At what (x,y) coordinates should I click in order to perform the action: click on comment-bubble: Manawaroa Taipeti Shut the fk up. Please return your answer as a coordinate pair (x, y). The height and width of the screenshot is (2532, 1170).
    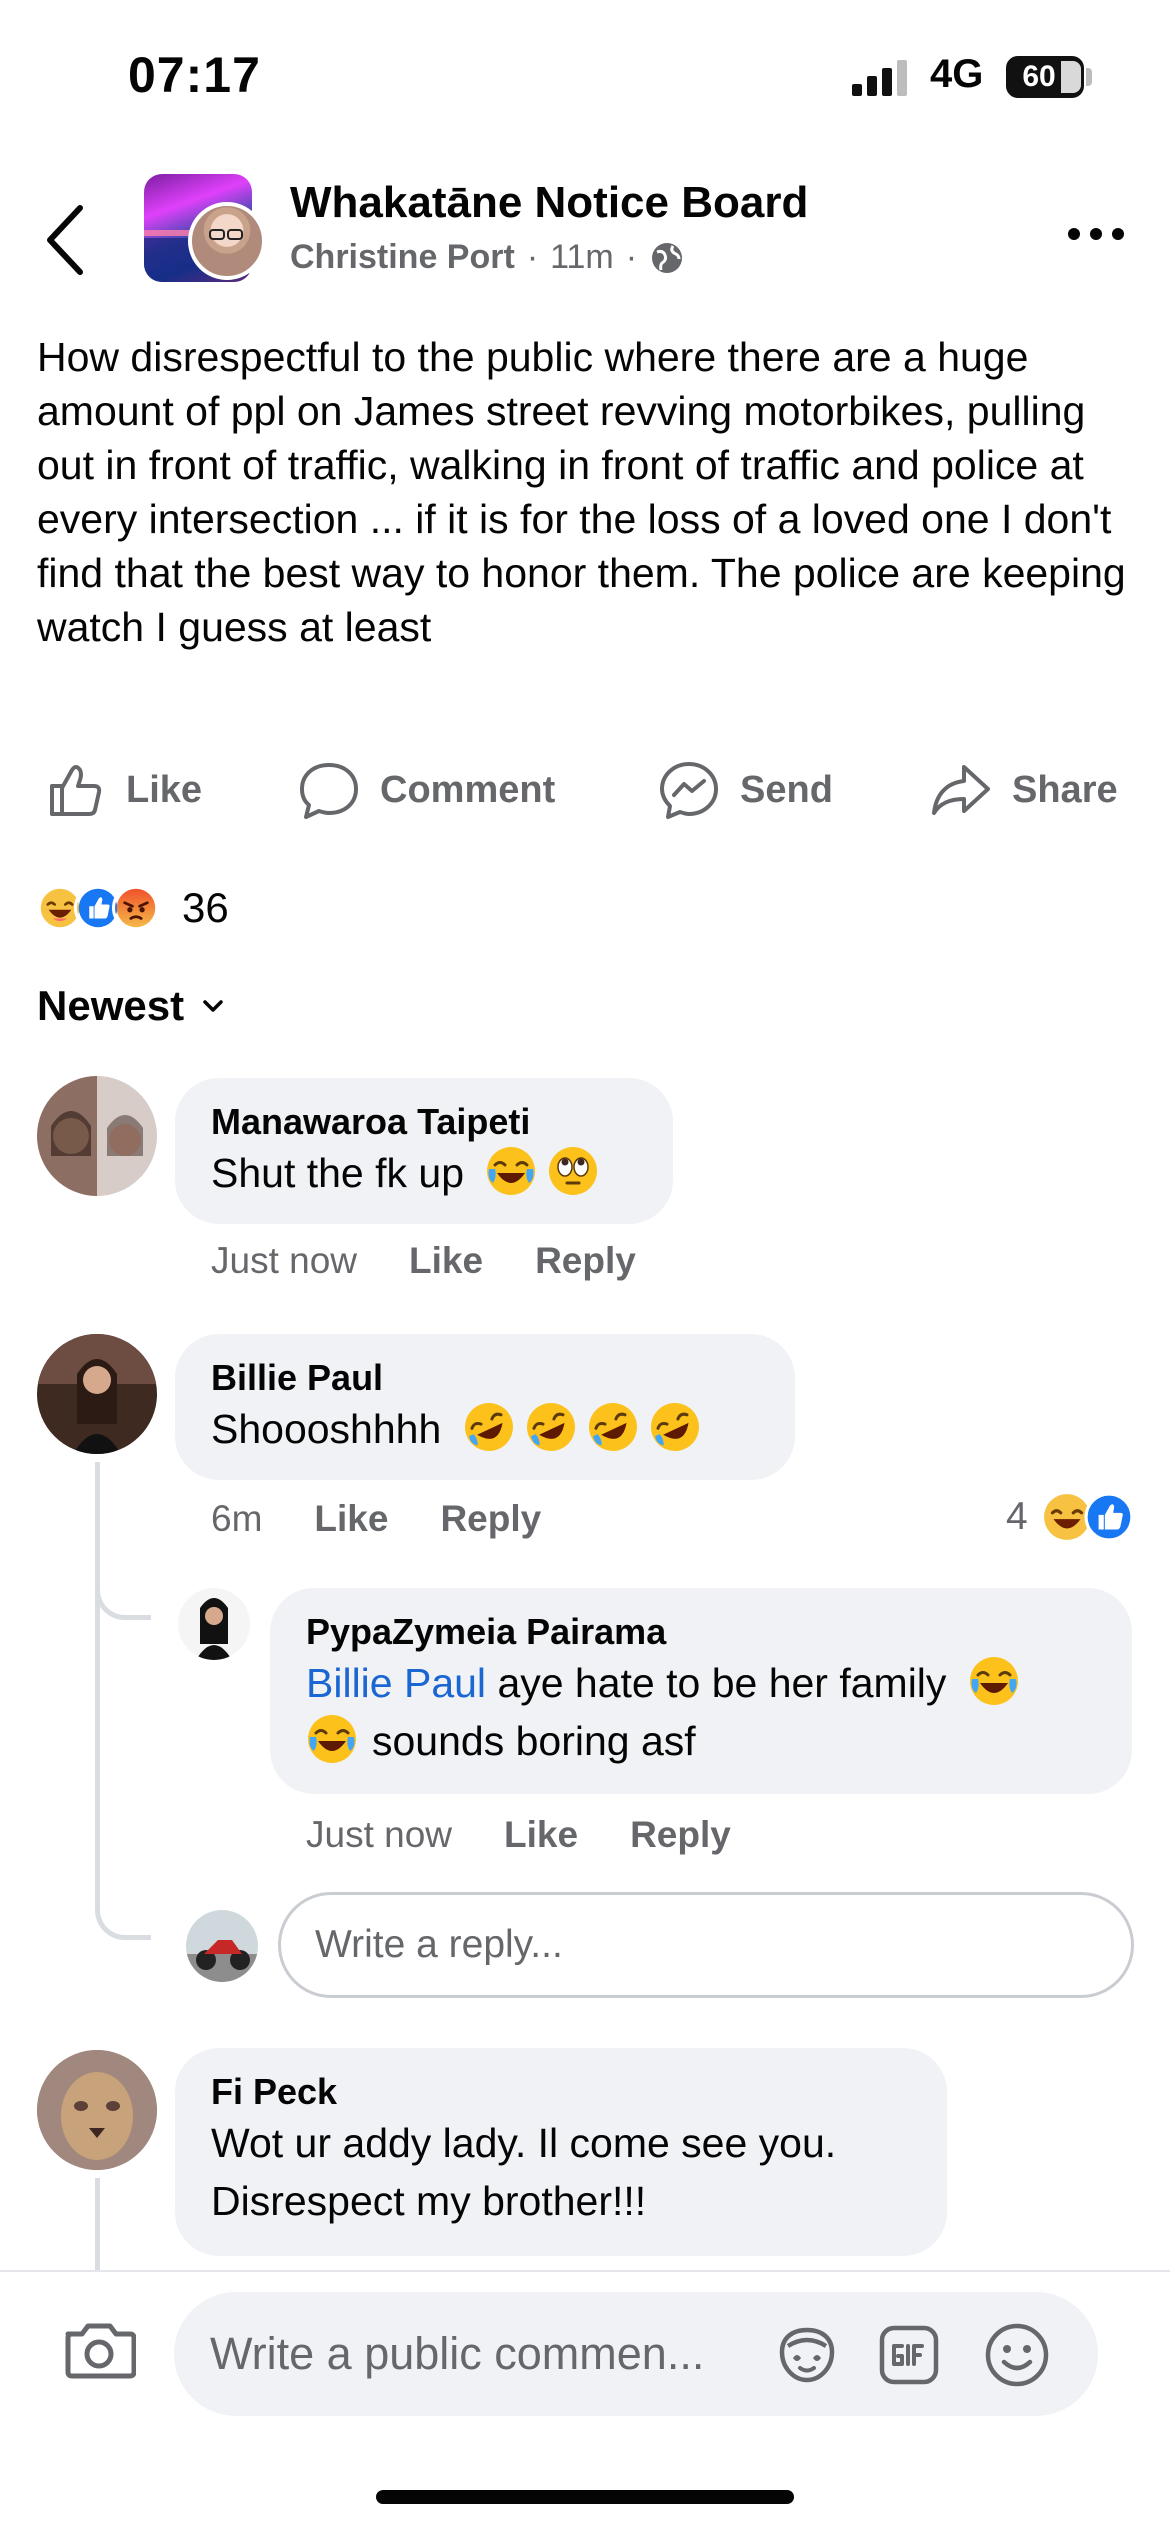
    Looking at the image, I should click on (424, 1151).